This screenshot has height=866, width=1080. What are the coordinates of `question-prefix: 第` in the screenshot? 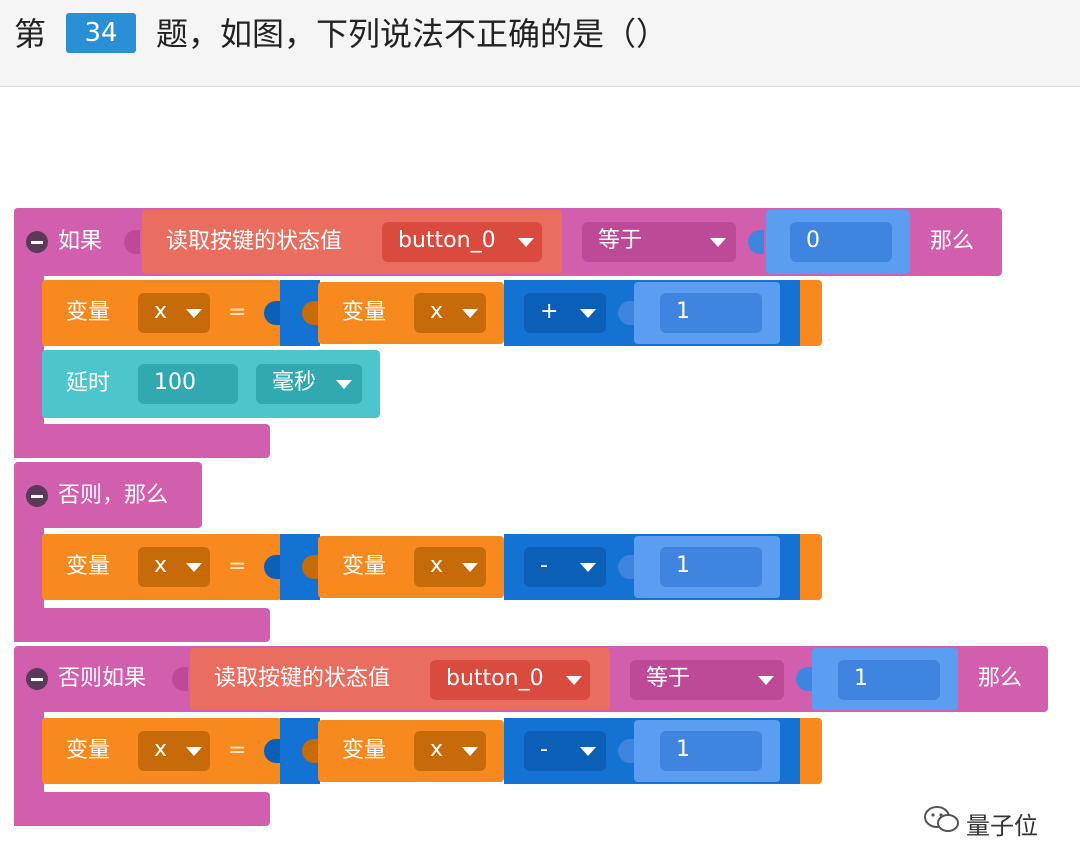 It's located at (30, 34).